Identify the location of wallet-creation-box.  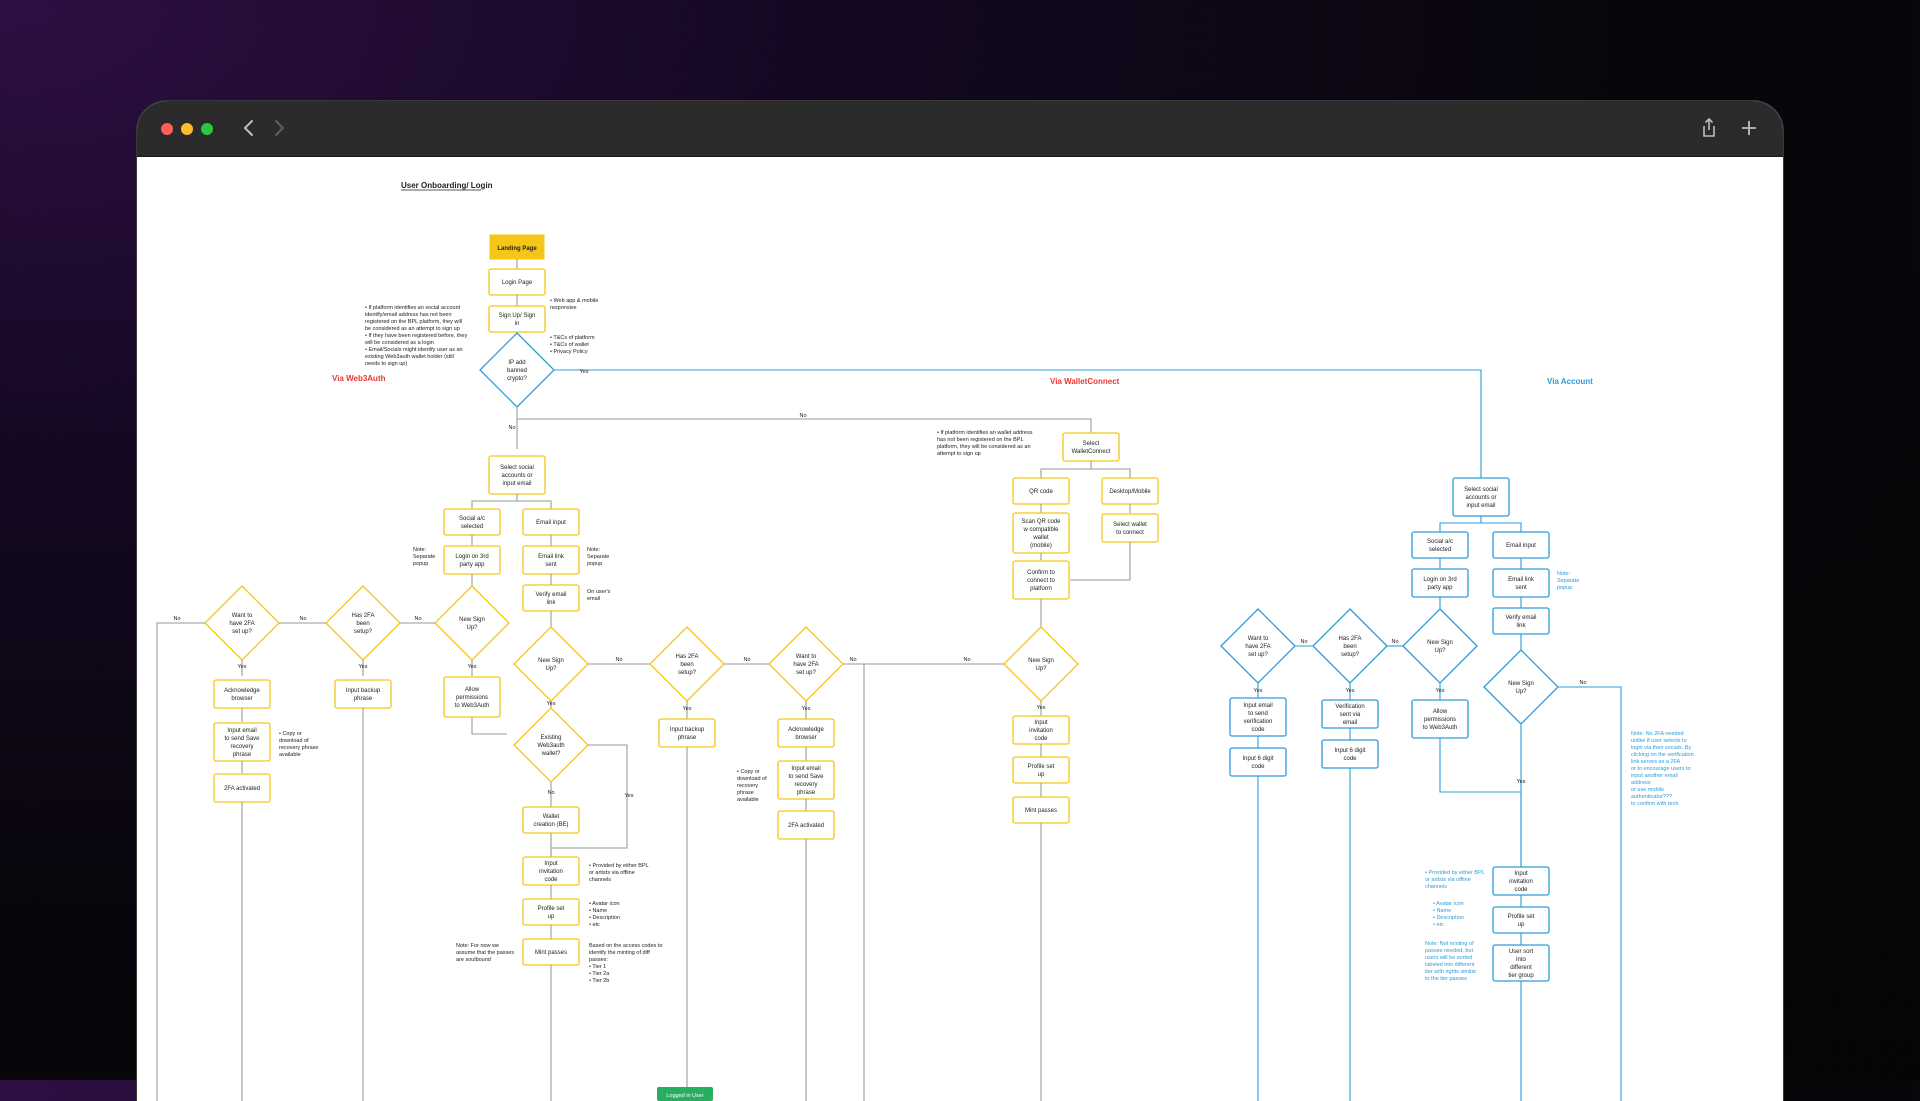
(551, 820).